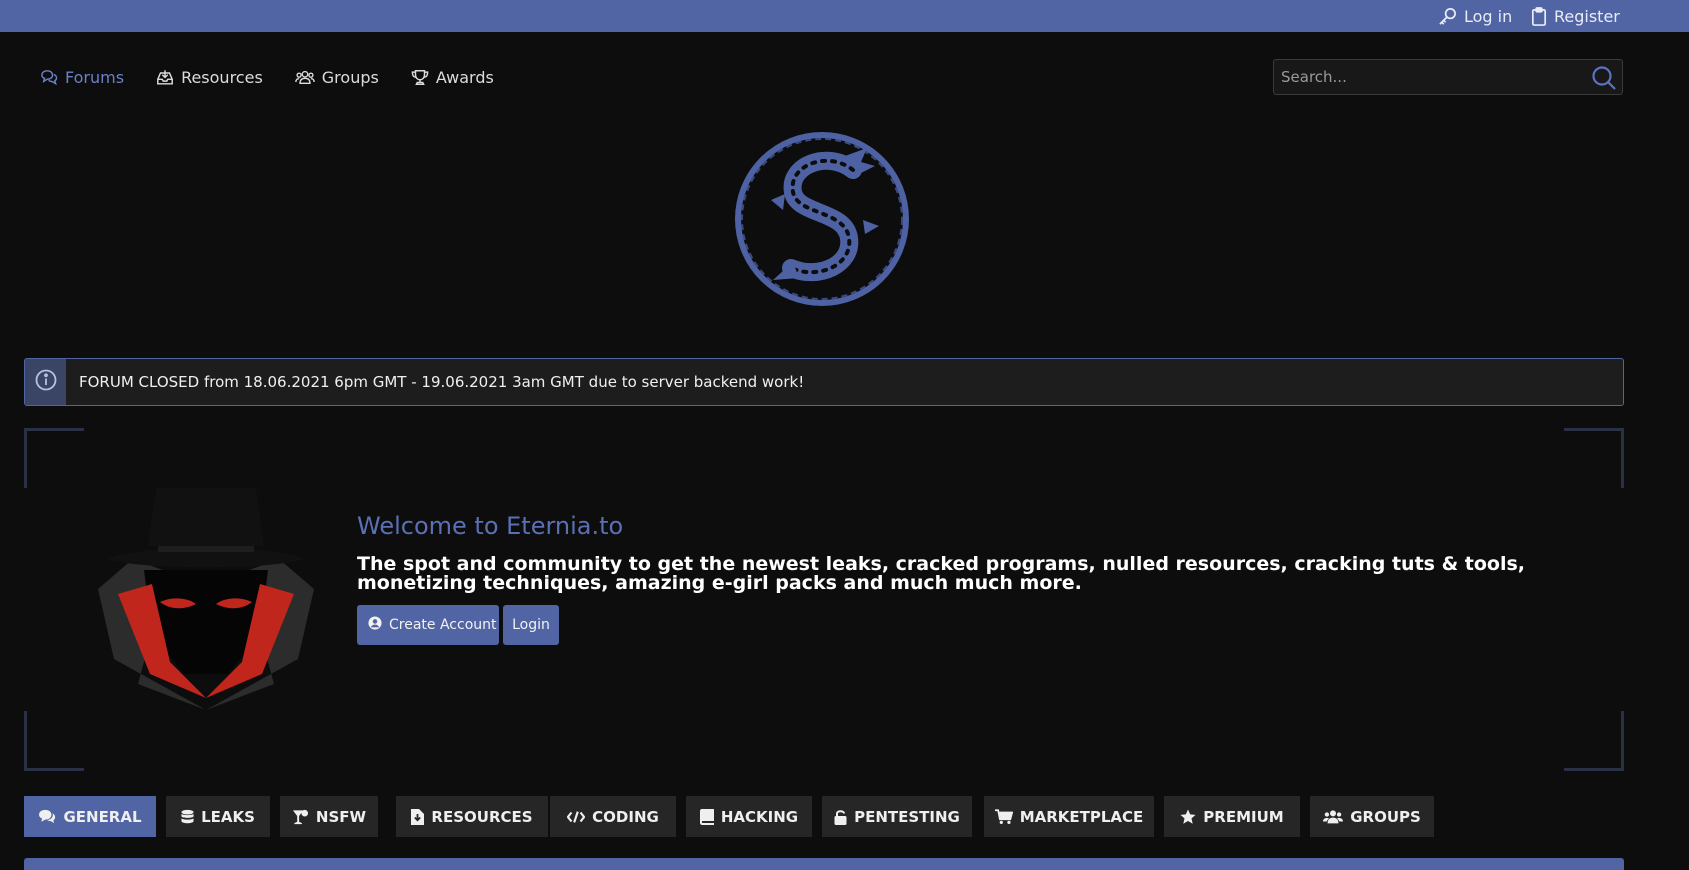 Image resolution: width=1689 pixels, height=870 pixels. What do you see at coordinates (420, 77) in the screenshot?
I see `trophy-icon` at bounding box center [420, 77].